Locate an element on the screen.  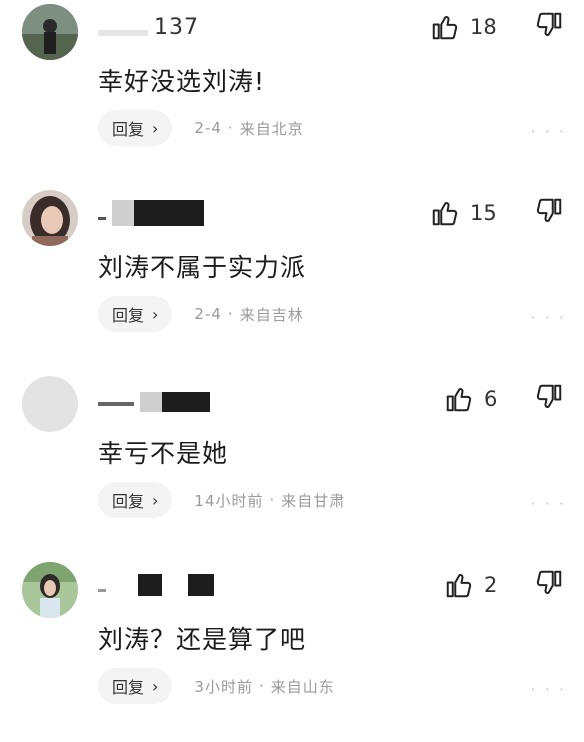
comment-text: 幸亏不是她 is located at coordinates (163, 453).